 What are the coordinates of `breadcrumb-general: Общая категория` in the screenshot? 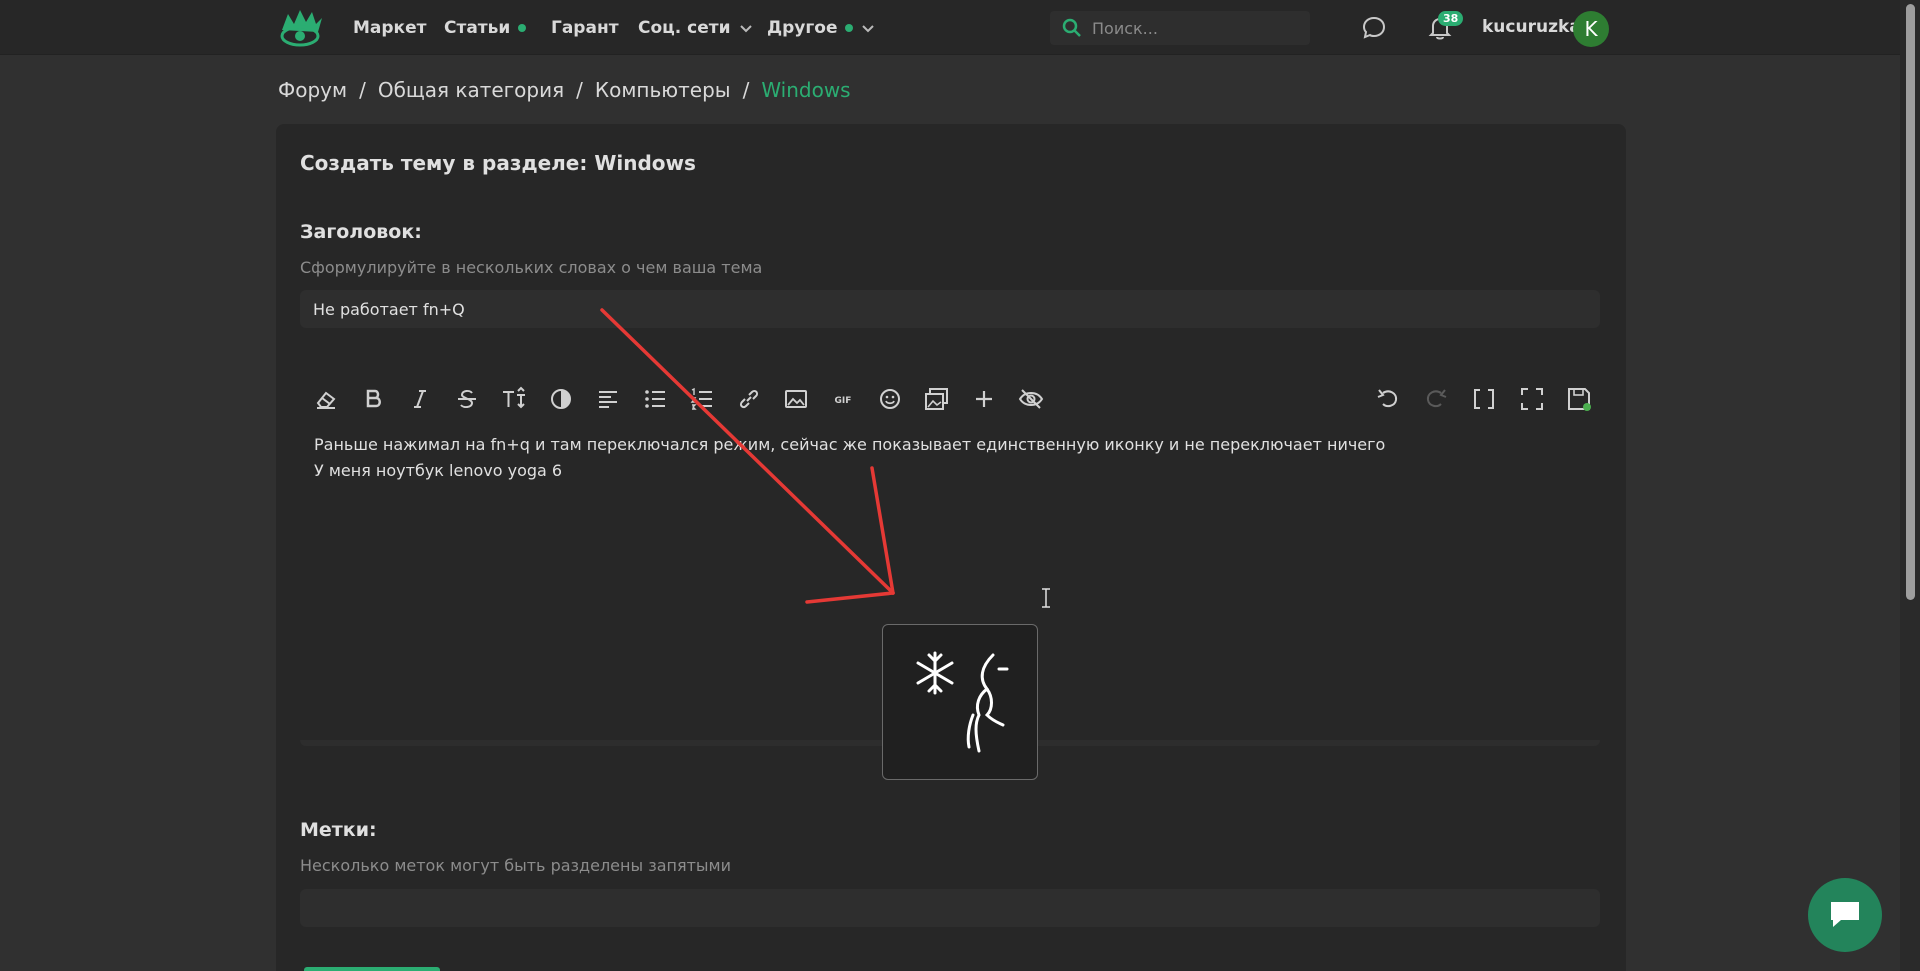 It's located at (471, 90).